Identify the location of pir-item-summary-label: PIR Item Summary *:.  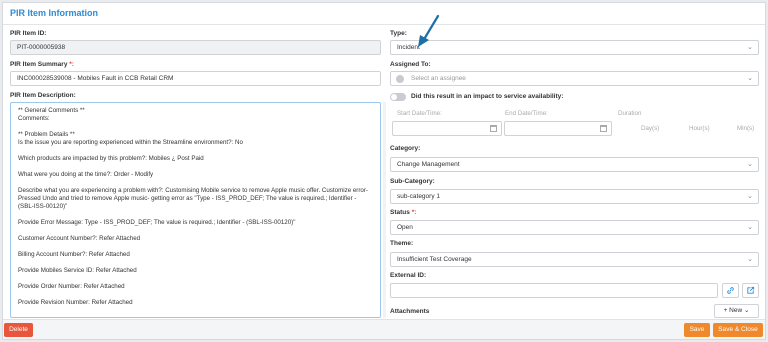
(42, 64).